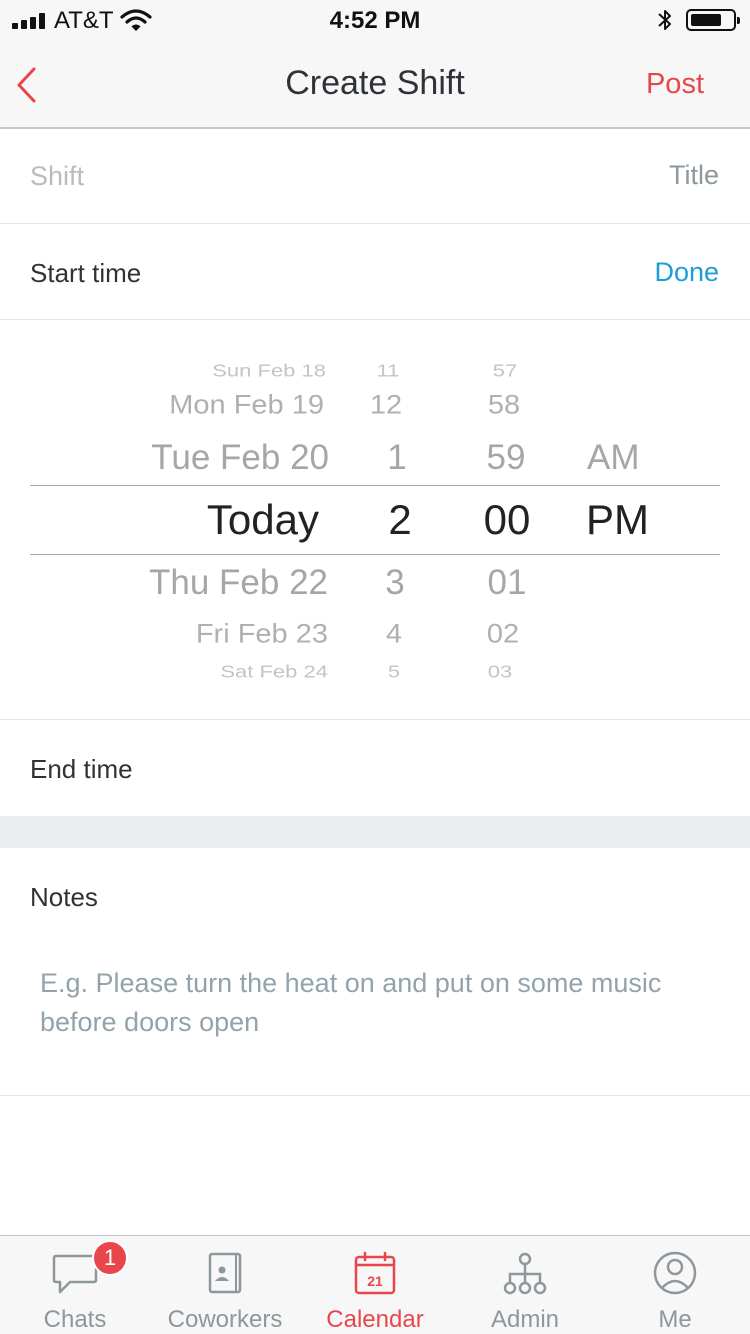 This screenshot has width=750, height=1334. Describe the element at coordinates (397, 457) in the screenshot. I see `picker-hour-option: 1` at that location.